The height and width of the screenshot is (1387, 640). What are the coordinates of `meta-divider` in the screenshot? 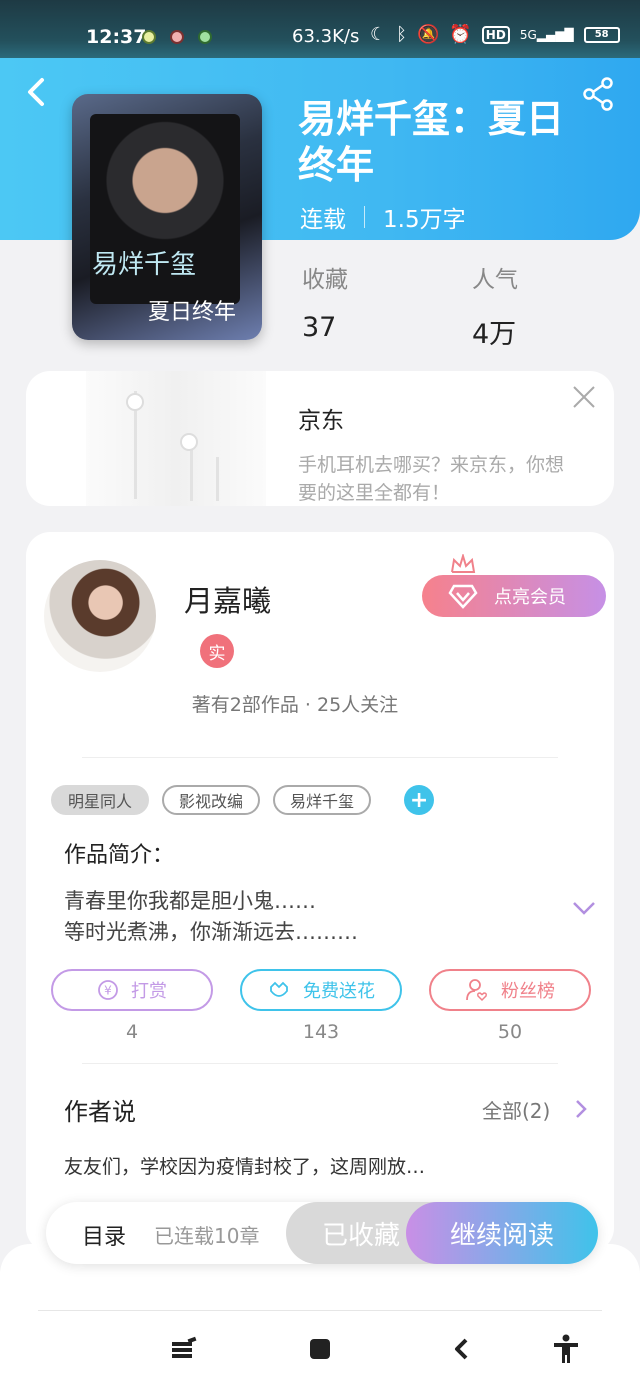 It's located at (364, 217).